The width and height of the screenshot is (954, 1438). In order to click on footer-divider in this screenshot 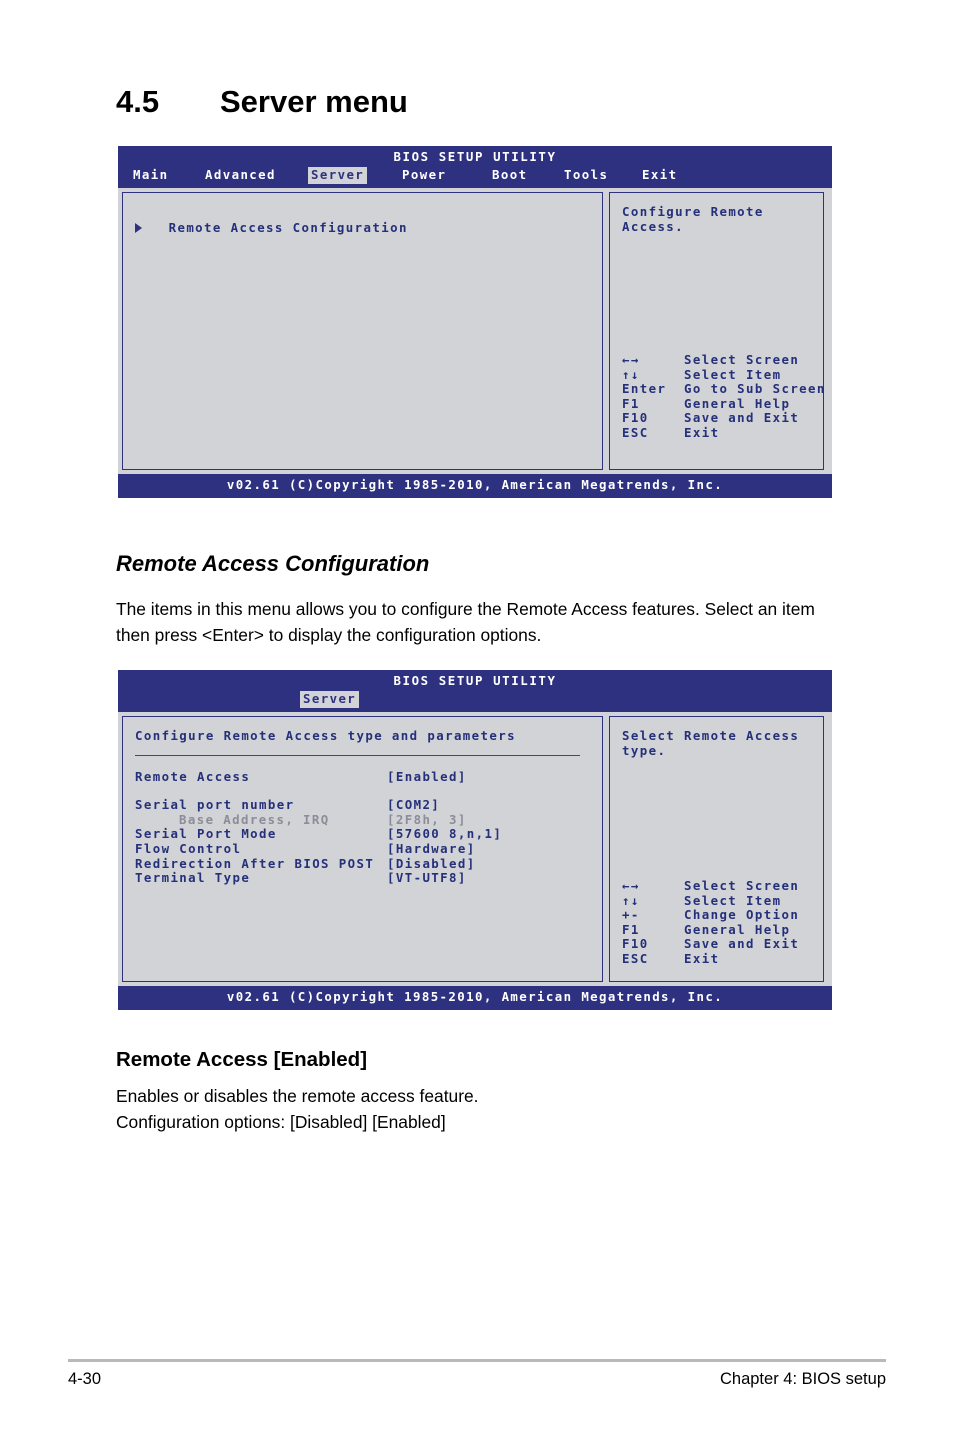, I will do `click(477, 1360)`.